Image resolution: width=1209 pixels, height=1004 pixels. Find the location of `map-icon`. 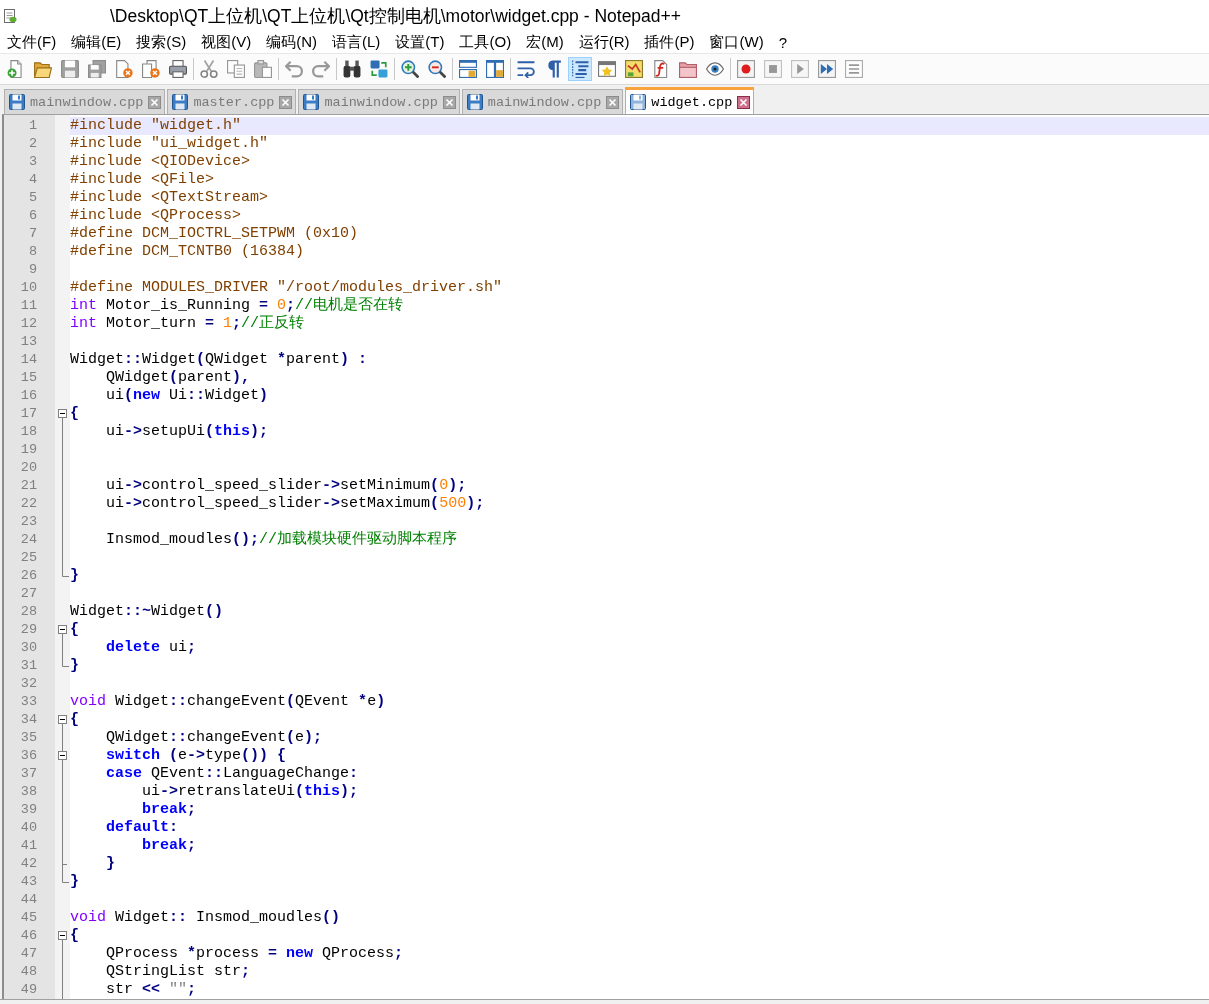

map-icon is located at coordinates (634, 69).